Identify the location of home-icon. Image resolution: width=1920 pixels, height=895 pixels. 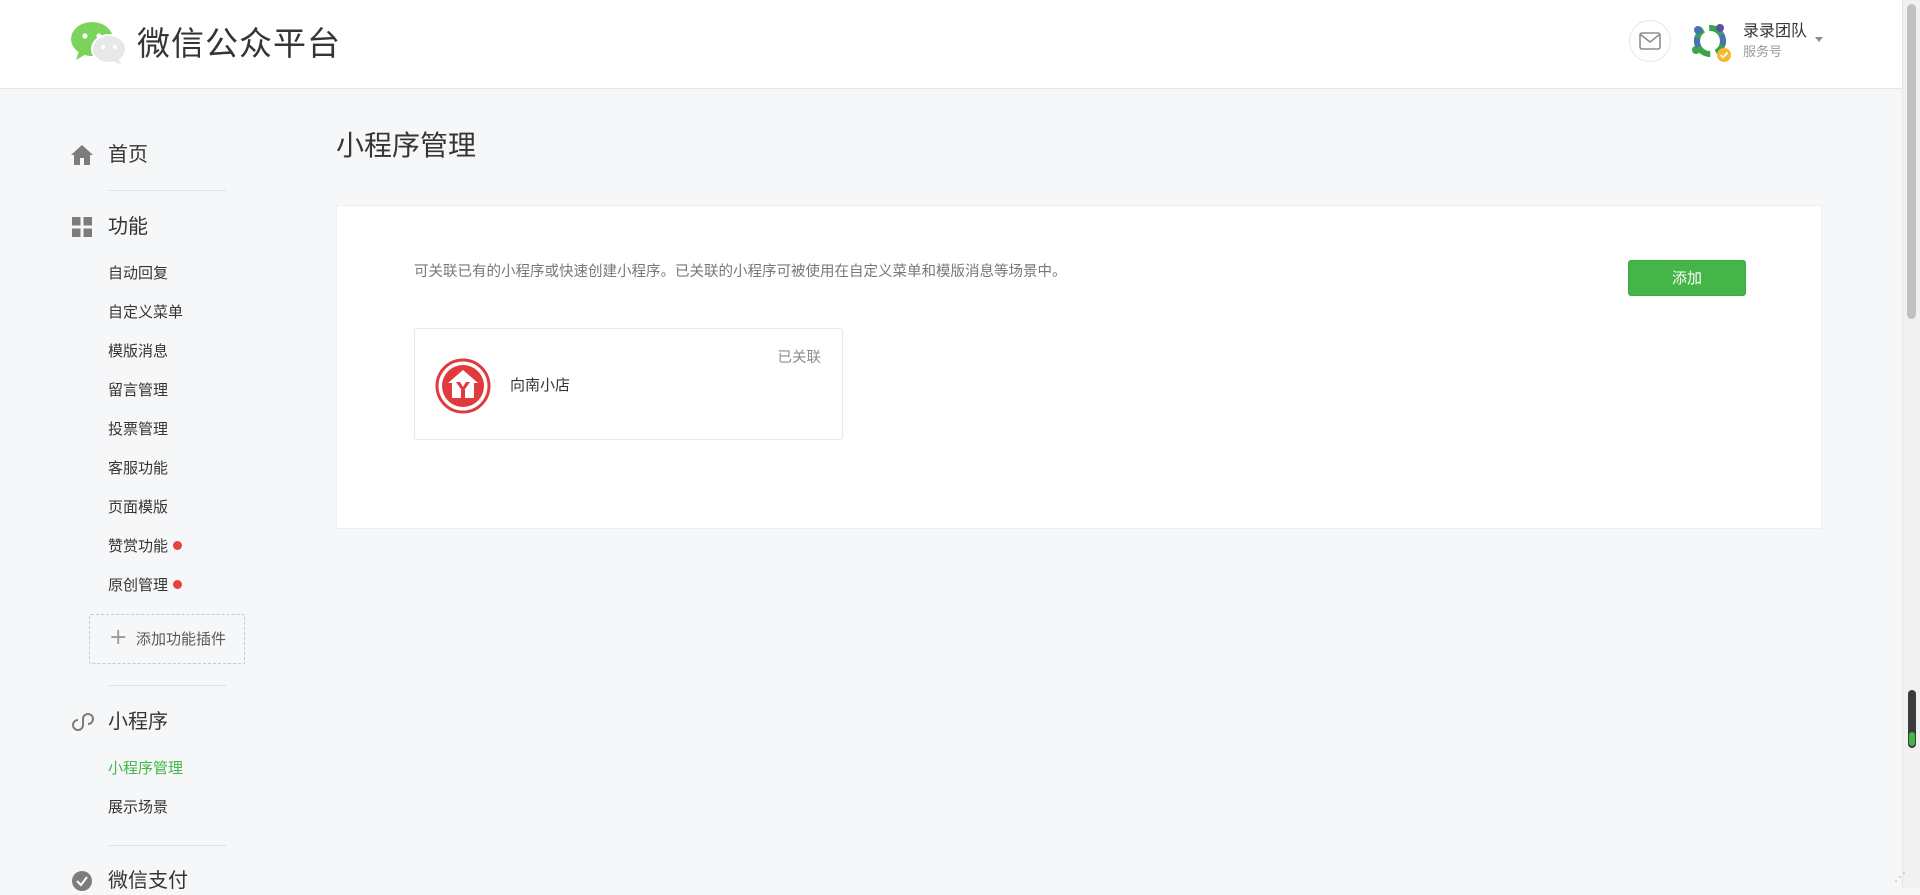
(82, 155).